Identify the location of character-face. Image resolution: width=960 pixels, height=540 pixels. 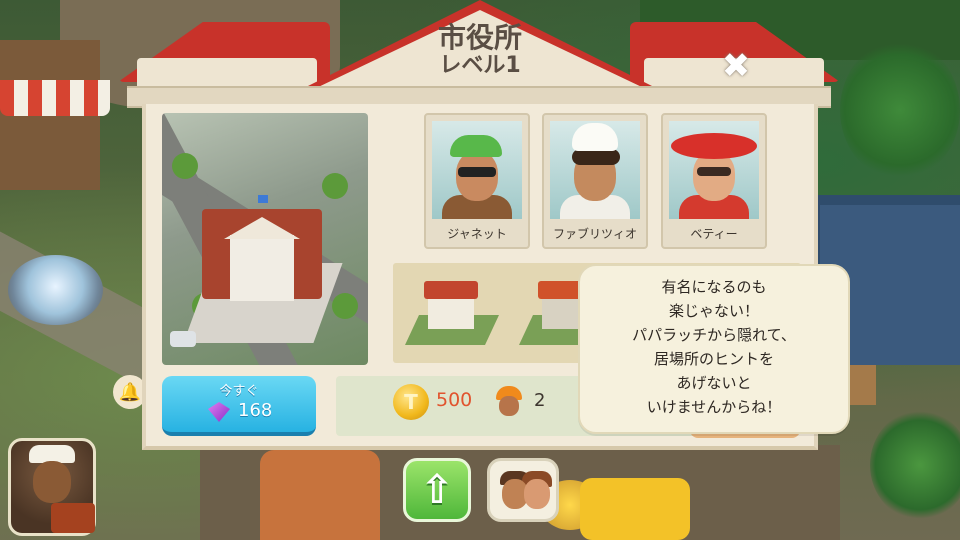
(537, 494).